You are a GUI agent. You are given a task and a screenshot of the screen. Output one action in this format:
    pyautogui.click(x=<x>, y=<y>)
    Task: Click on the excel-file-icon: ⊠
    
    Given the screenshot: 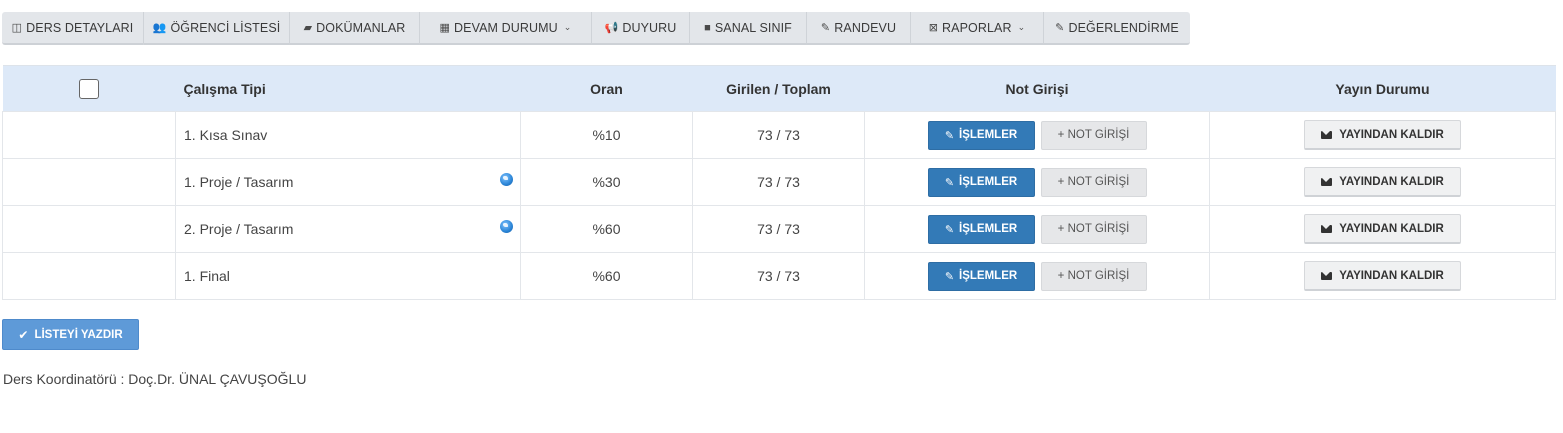 What is the action you would take?
    pyautogui.click(x=933, y=28)
    